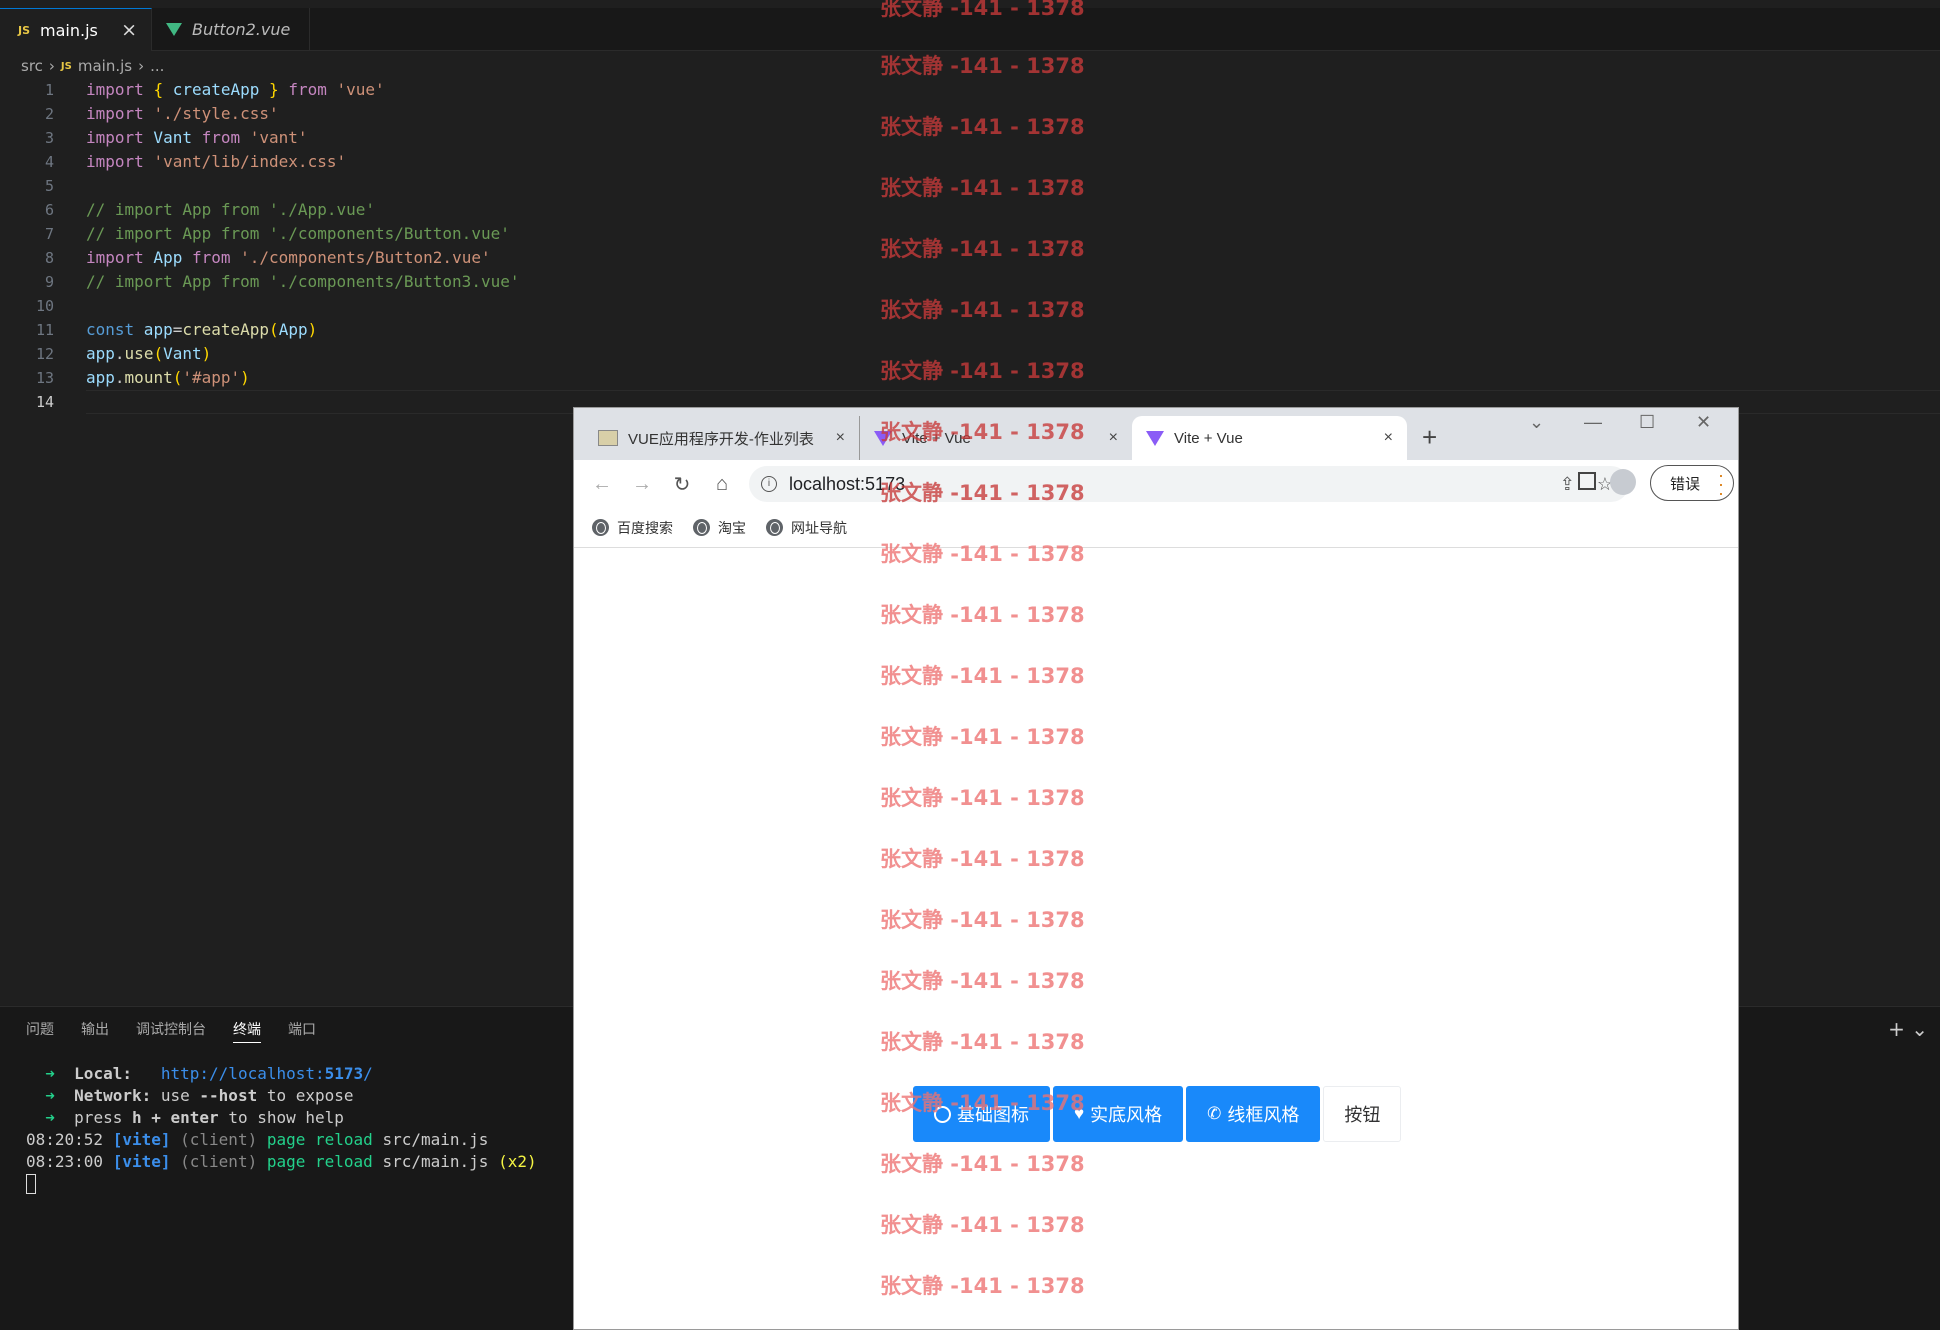 Image resolution: width=1940 pixels, height=1330 pixels. I want to click on terminal-line: ➜ Local: http://localhost:5173/, so click(209, 1073).